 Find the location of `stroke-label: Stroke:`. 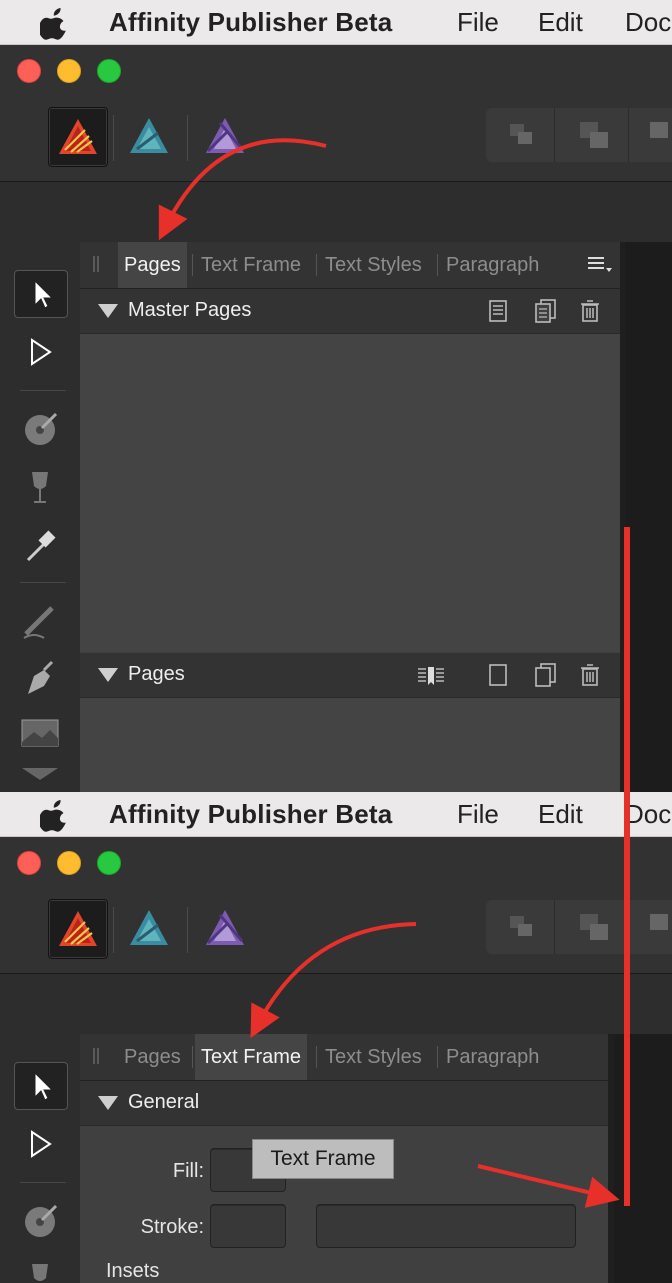

stroke-label: Stroke: is located at coordinates (172, 1227).